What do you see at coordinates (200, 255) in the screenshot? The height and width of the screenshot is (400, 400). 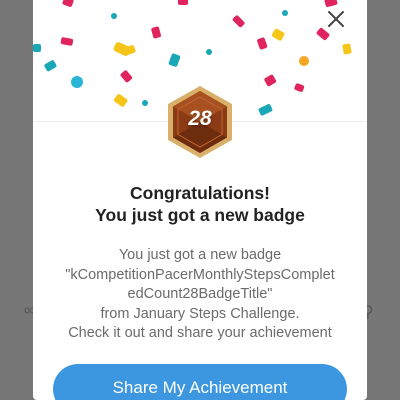 I see `message-line-1: You just got a new badge` at bounding box center [200, 255].